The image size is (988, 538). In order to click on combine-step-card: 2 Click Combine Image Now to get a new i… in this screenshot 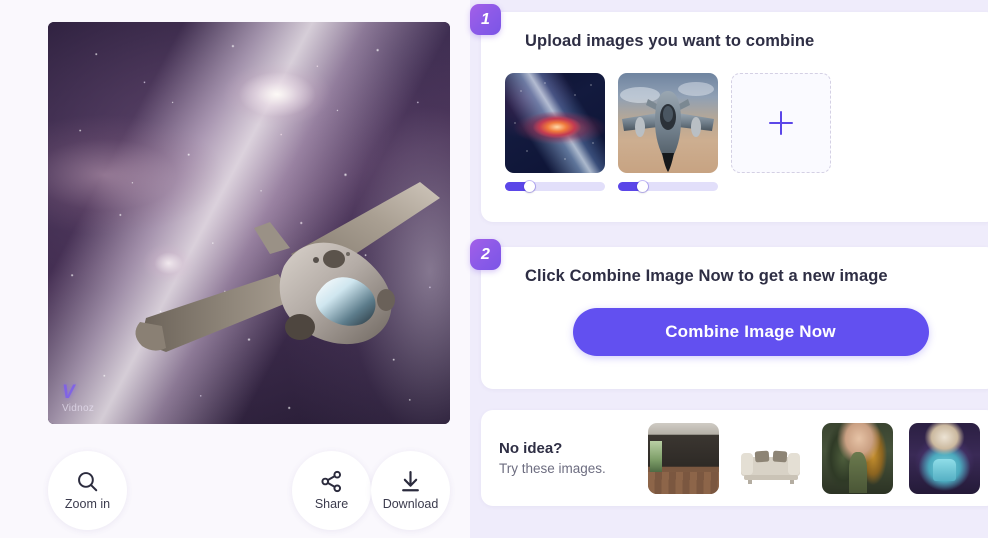, I will do `click(729, 314)`.